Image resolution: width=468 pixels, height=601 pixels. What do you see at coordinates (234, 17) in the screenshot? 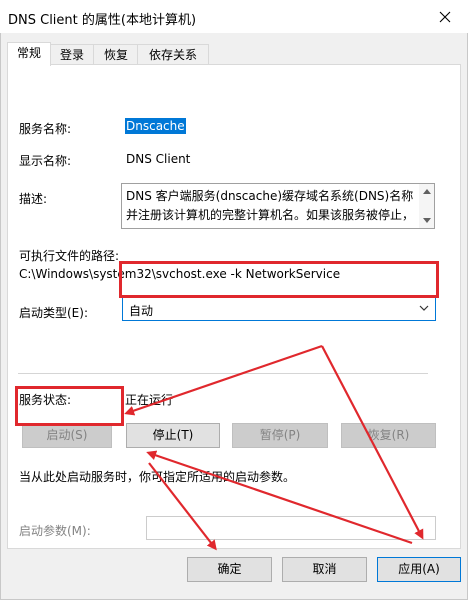
I see `title-bar: DNS Client 的属性(本地计算机)` at bounding box center [234, 17].